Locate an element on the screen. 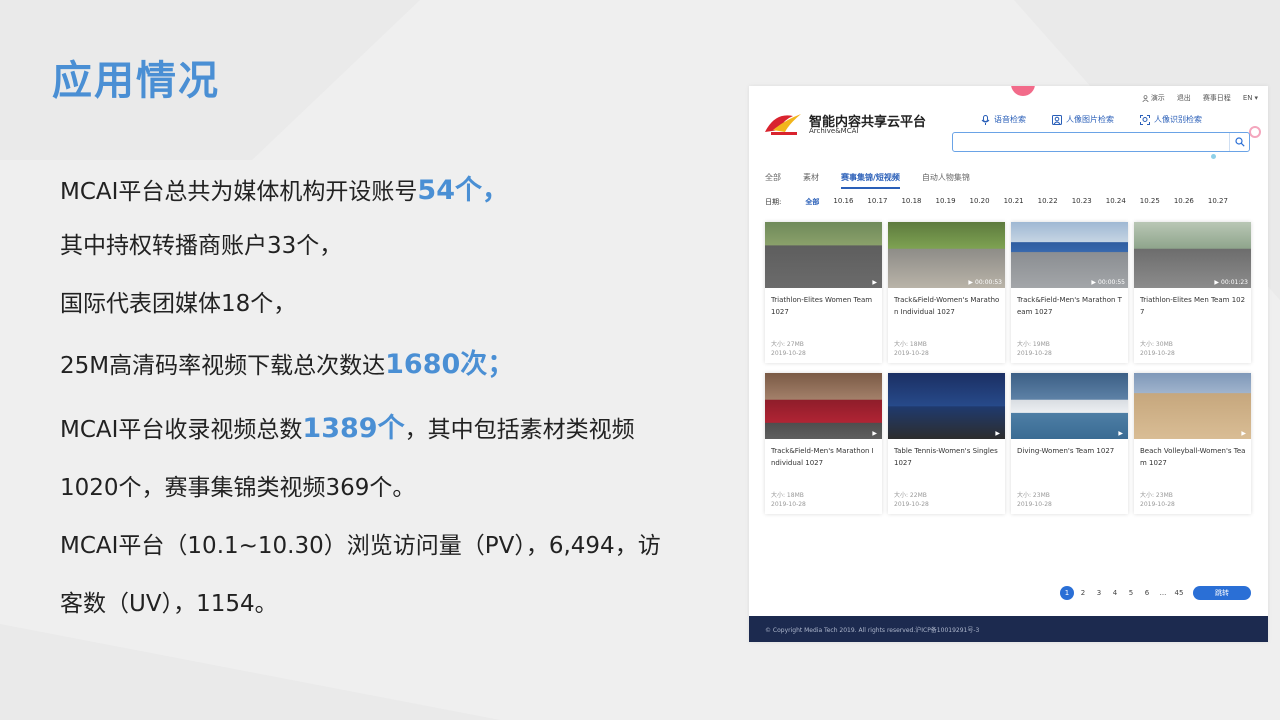 The height and width of the screenshot is (720, 1280). video-thumbnail: ▶ 00:00:53 is located at coordinates (946, 255).